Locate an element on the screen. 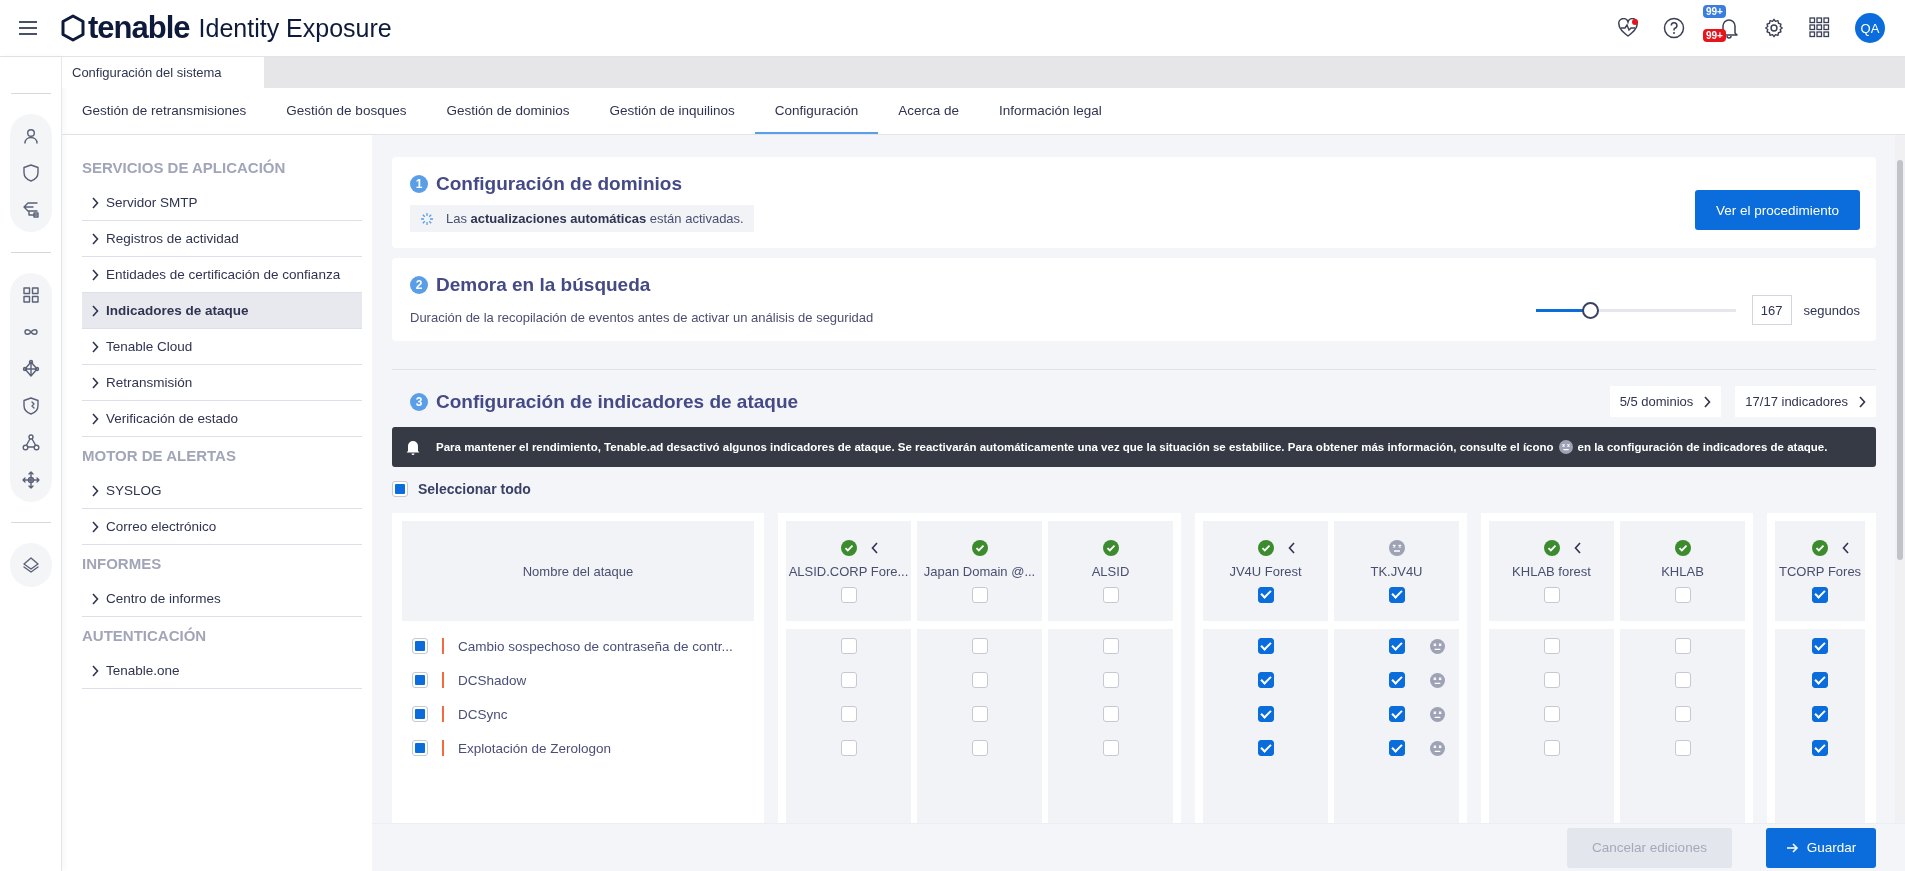  sidebar-item: Tenable Cloud is located at coordinates (222, 347).